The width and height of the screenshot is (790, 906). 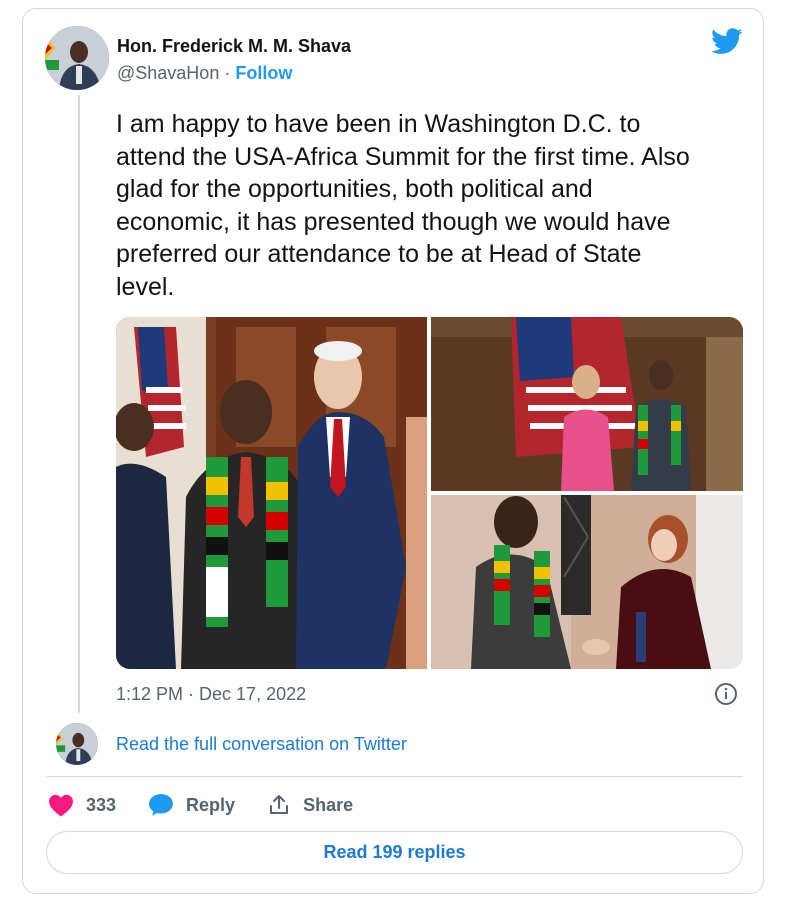 I want to click on action-bar: 333 Reply Share, so click(x=216, y=805).